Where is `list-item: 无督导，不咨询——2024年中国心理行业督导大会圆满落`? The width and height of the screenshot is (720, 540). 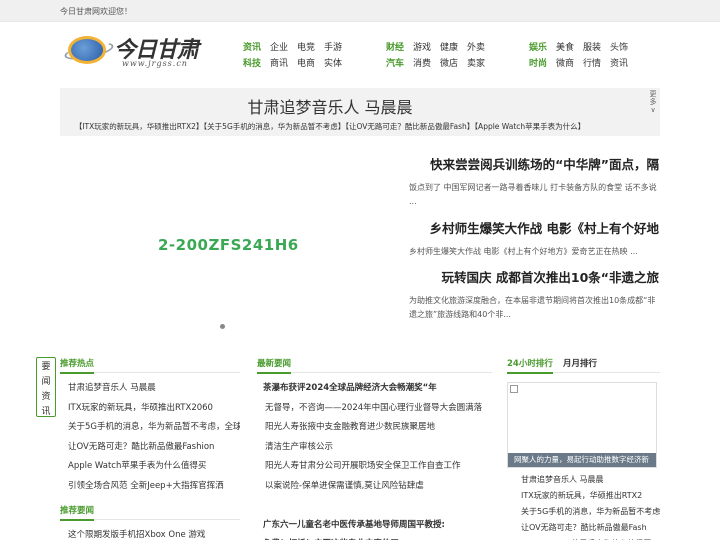
list-item: 无督导，不咨询——2024年中国心理行业督导大会圆满落 is located at coordinates (374, 409).